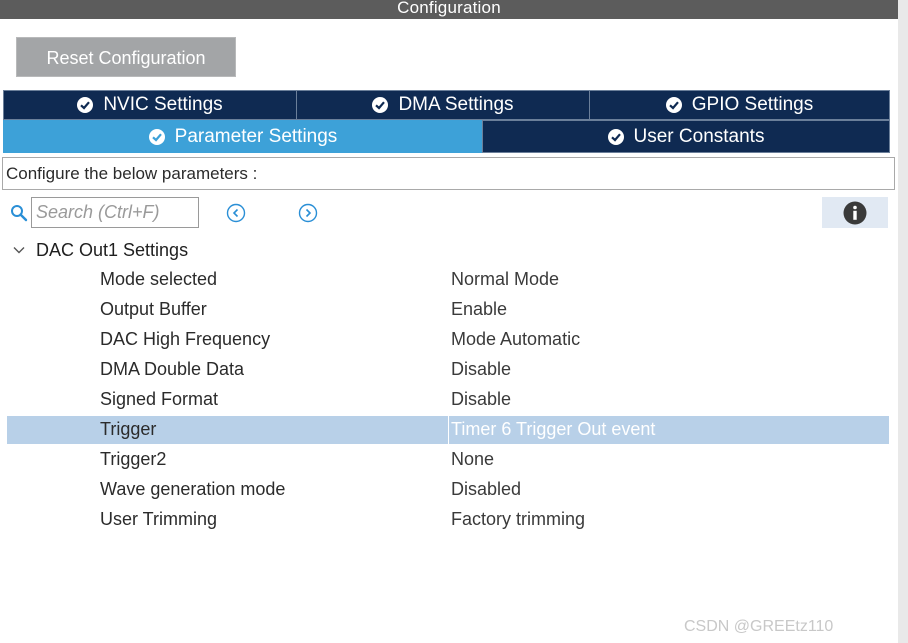 This screenshot has height=643, width=908. Describe the element at coordinates (456, 104) in the screenshot. I see `tab-label: DMA Settings` at that location.